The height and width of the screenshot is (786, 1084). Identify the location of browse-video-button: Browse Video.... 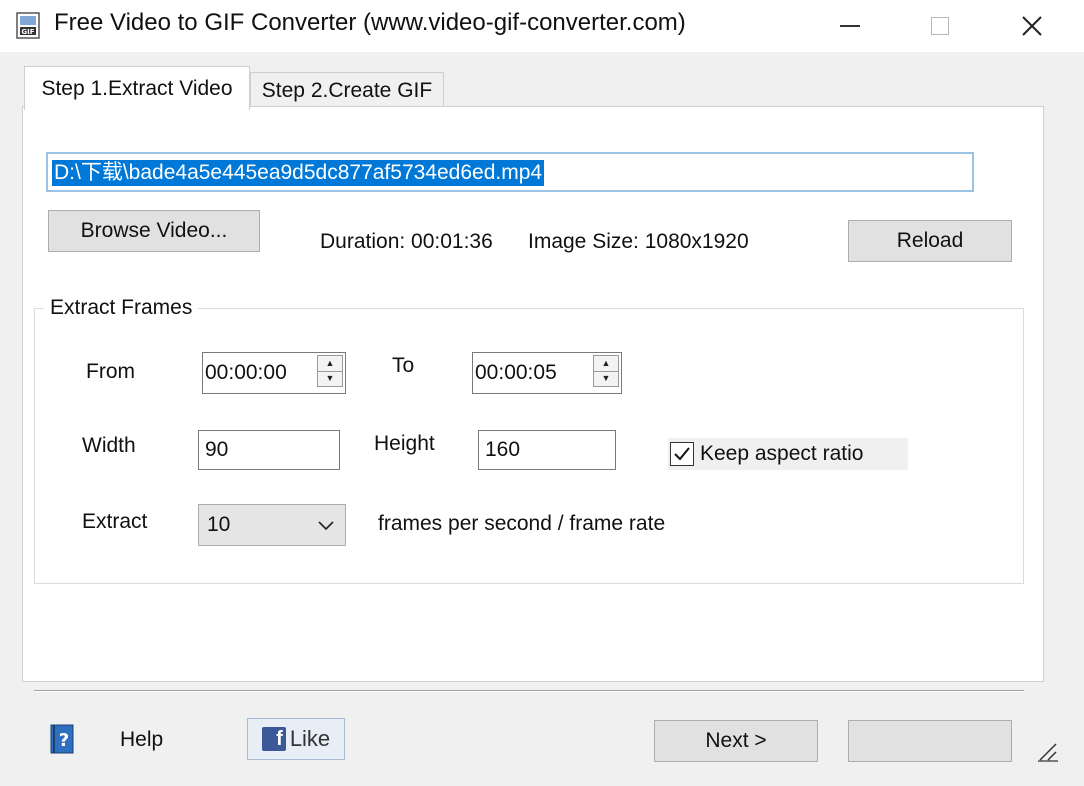
(154, 231).